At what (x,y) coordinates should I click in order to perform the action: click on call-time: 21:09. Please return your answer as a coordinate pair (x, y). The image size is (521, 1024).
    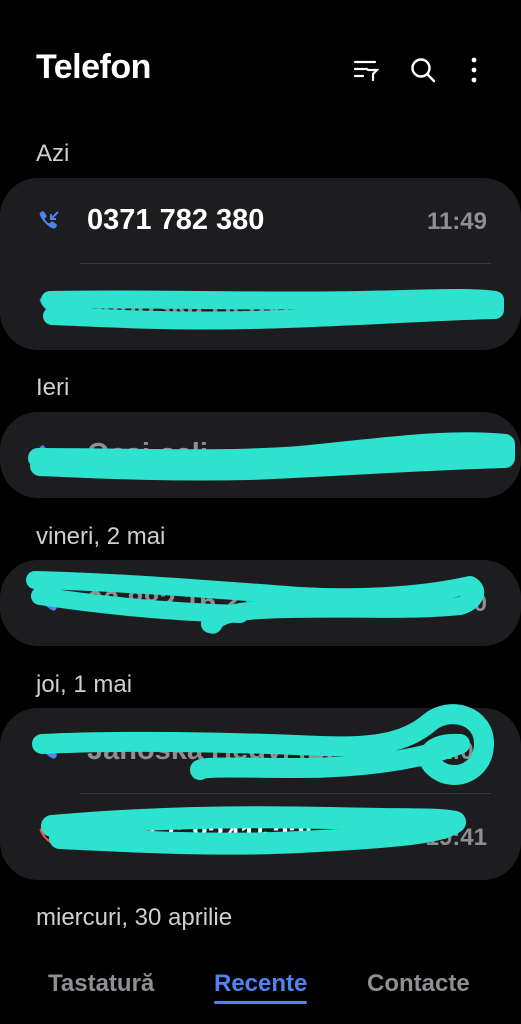
    Looking at the image, I should click on (456, 751).